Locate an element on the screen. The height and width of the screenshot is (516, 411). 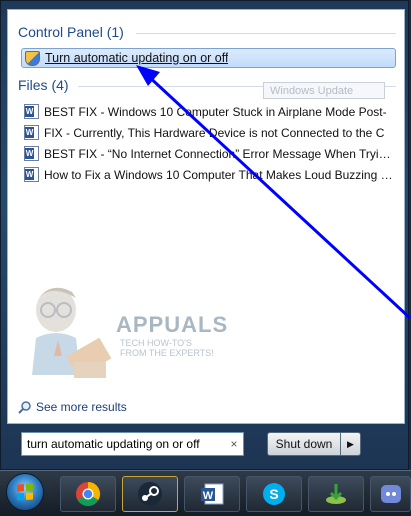
search-input: turn automatic updating on or off is located at coordinates (132, 444).